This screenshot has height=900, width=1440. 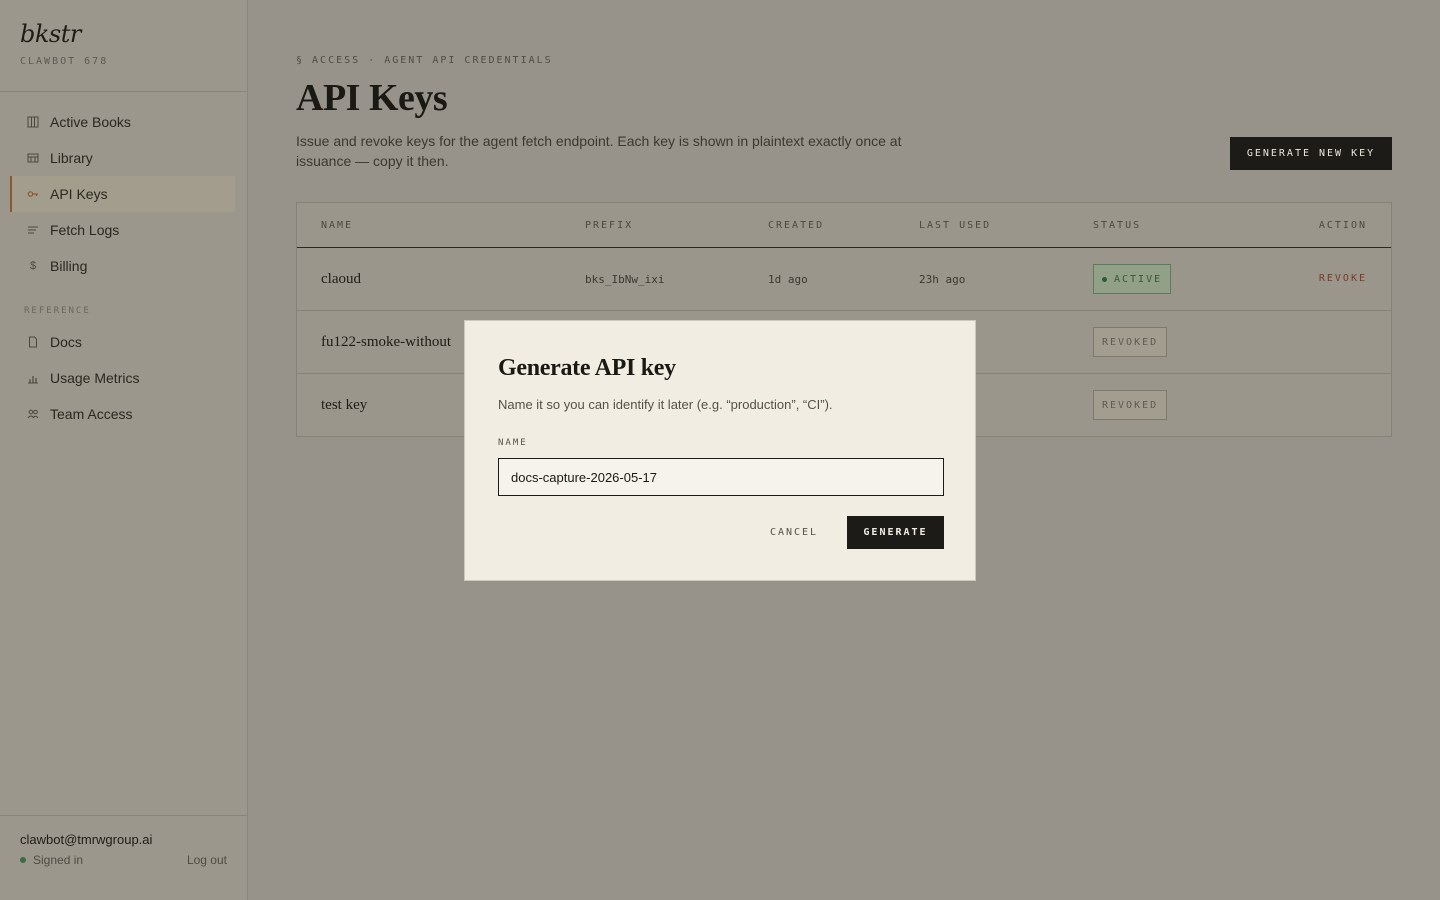 What do you see at coordinates (625, 279) in the screenshot?
I see `key-prefix: bks_IbNw_ixi` at bounding box center [625, 279].